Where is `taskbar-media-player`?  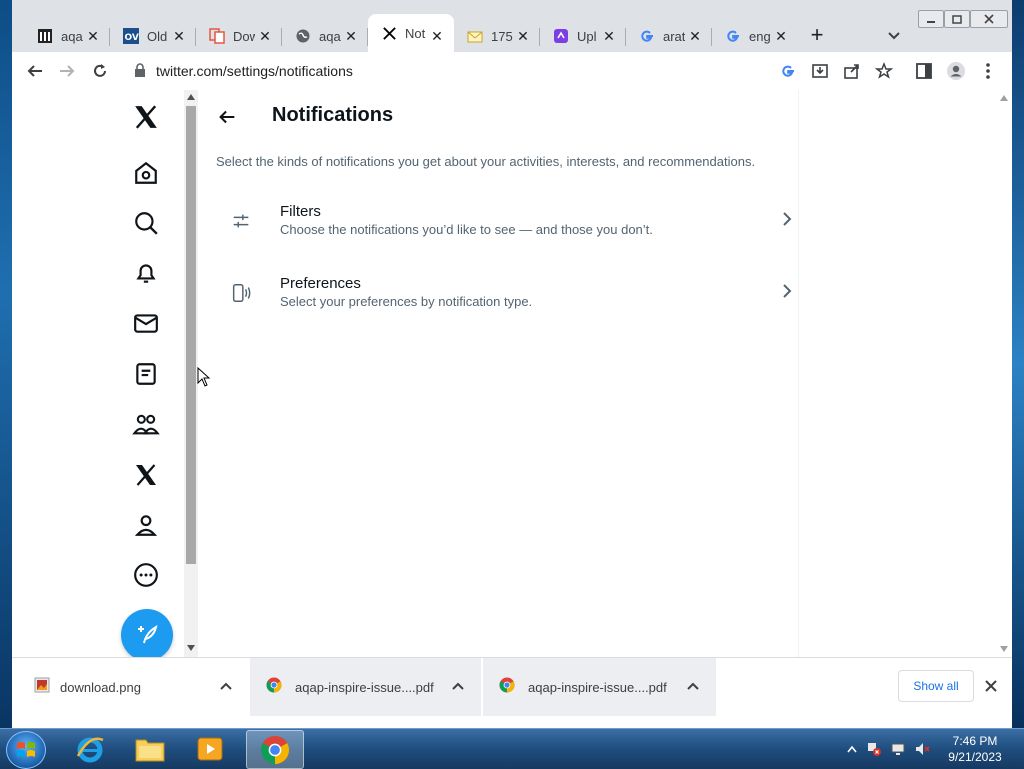 taskbar-media-player is located at coordinates (210, 748).